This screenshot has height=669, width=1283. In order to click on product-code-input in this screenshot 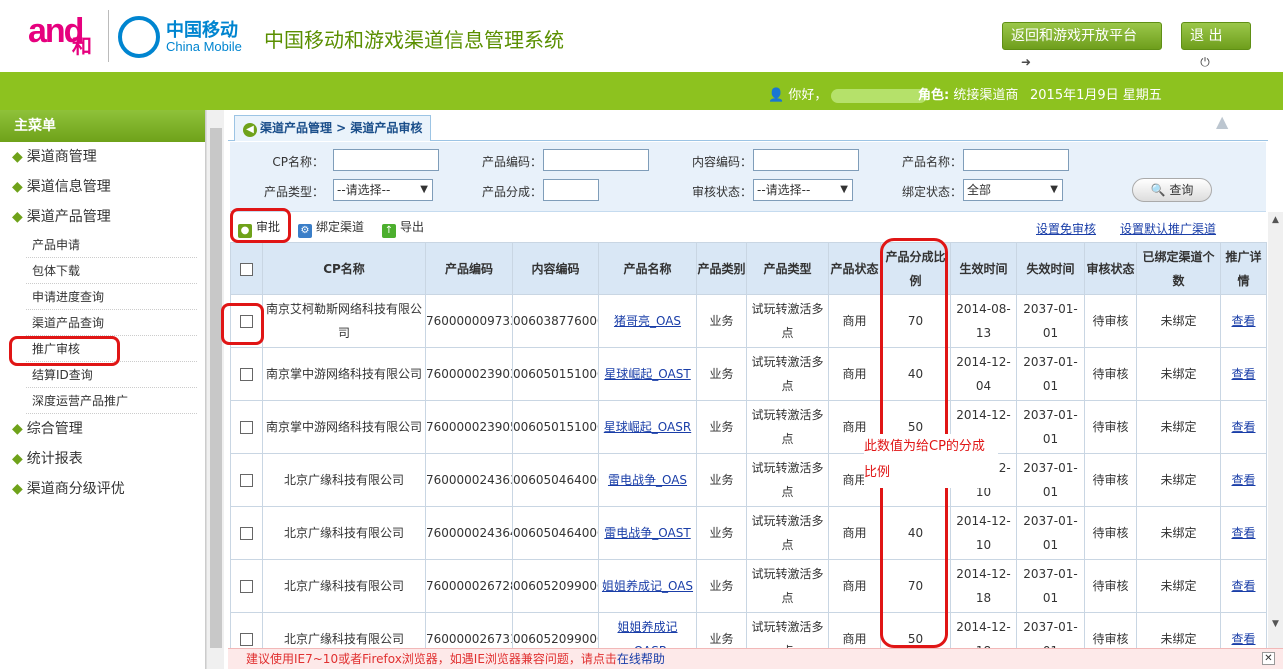, I will do `click(596, 160)`.